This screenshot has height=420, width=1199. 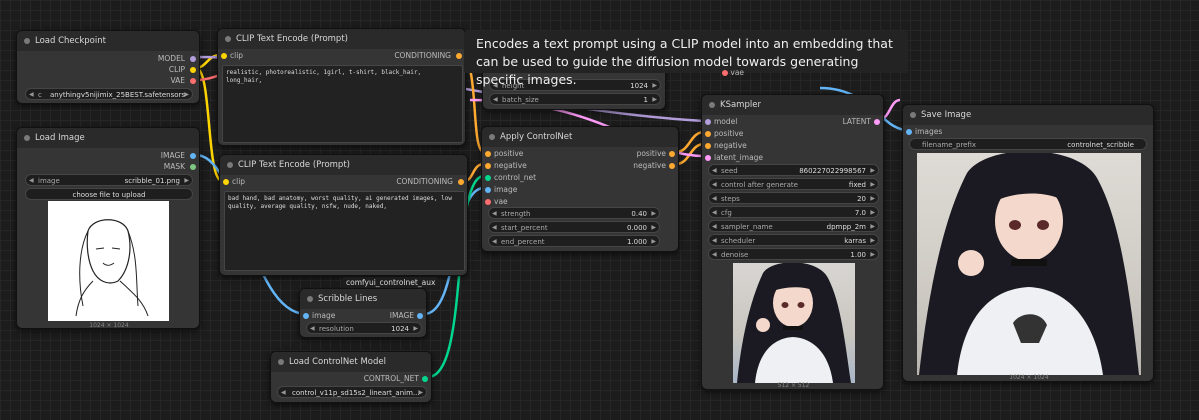 What do you see at coordinates (793, 212) in the screenshot?
I see `cfg-widget: ◀ cfg 7.0 ▶` at bounding box center [793, 212].